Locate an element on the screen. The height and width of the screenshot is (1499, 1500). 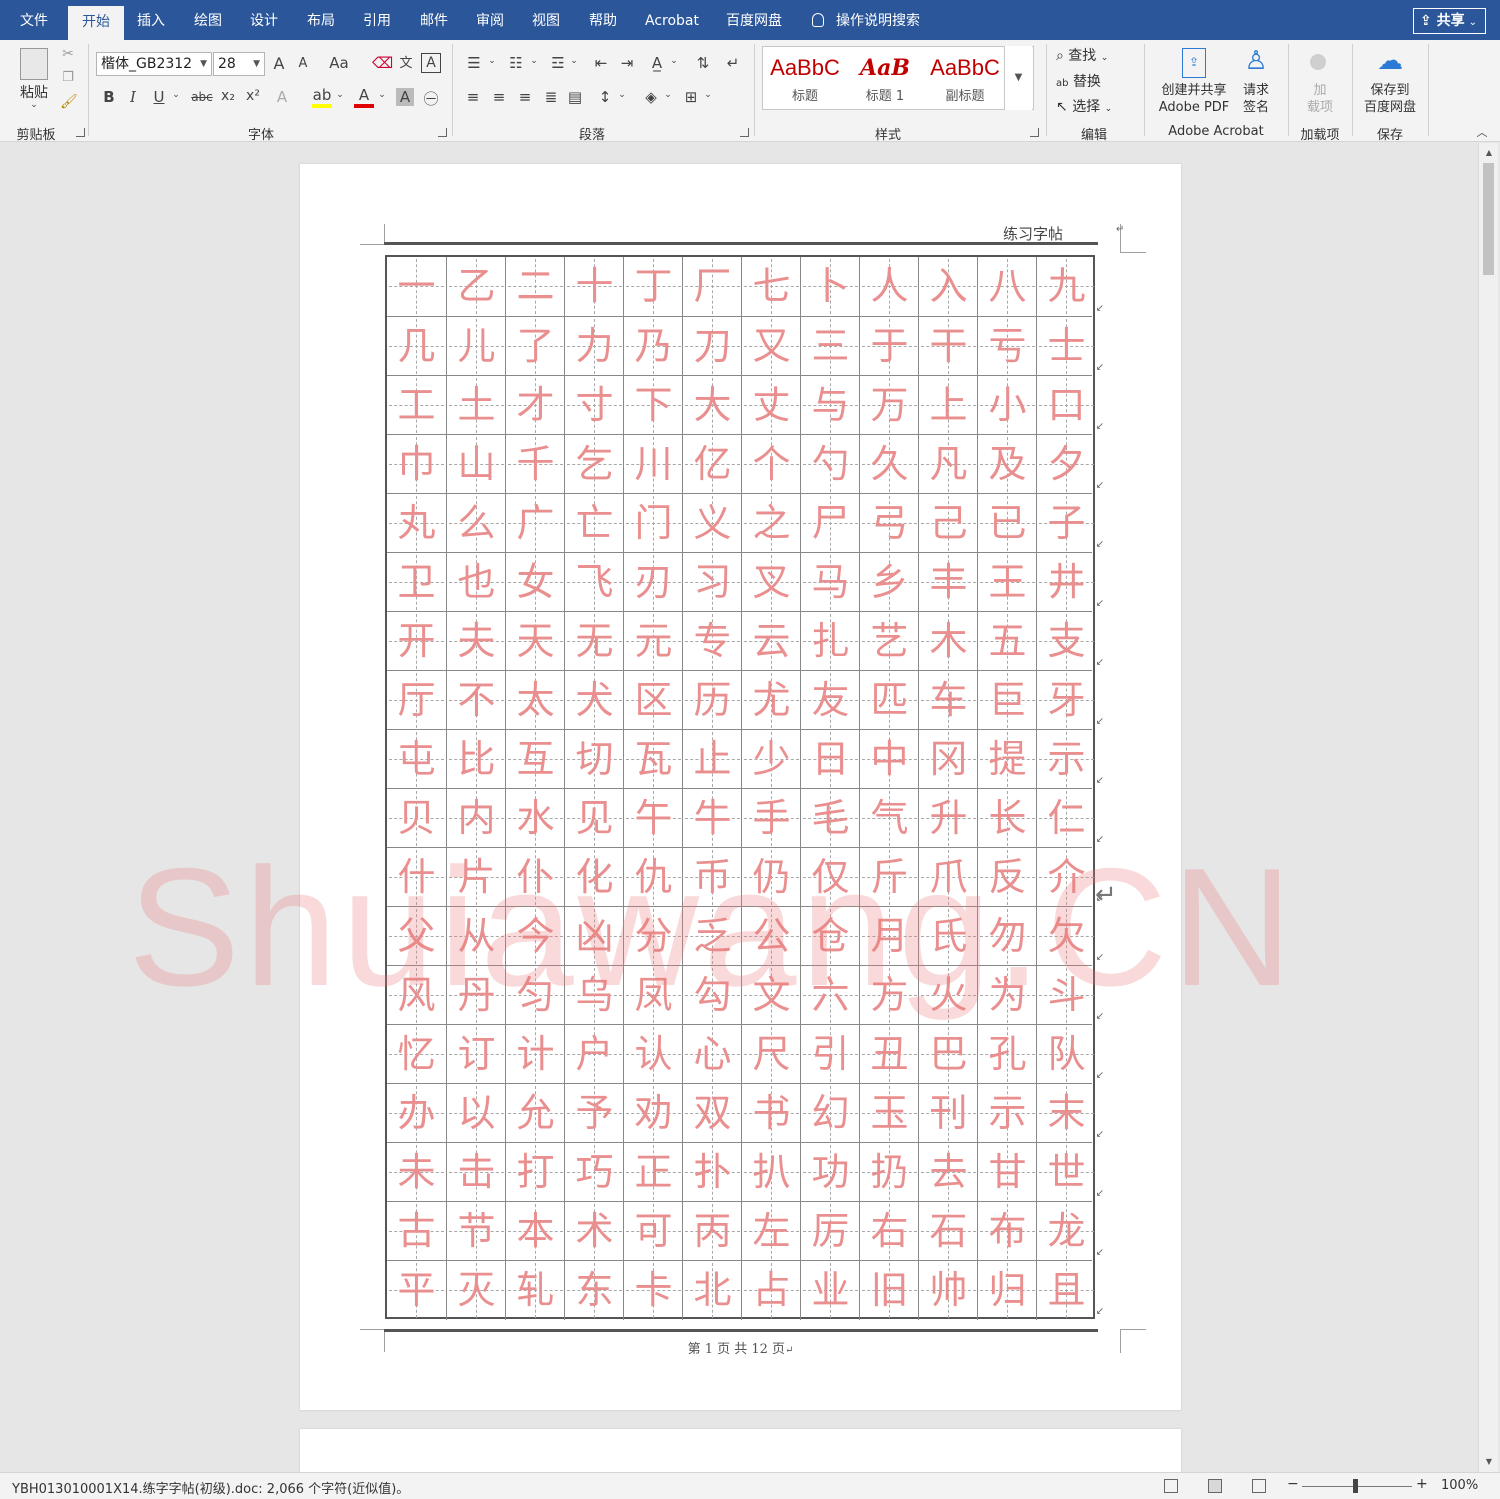
highlight-icon: ab is located at coordinates (322, 97).